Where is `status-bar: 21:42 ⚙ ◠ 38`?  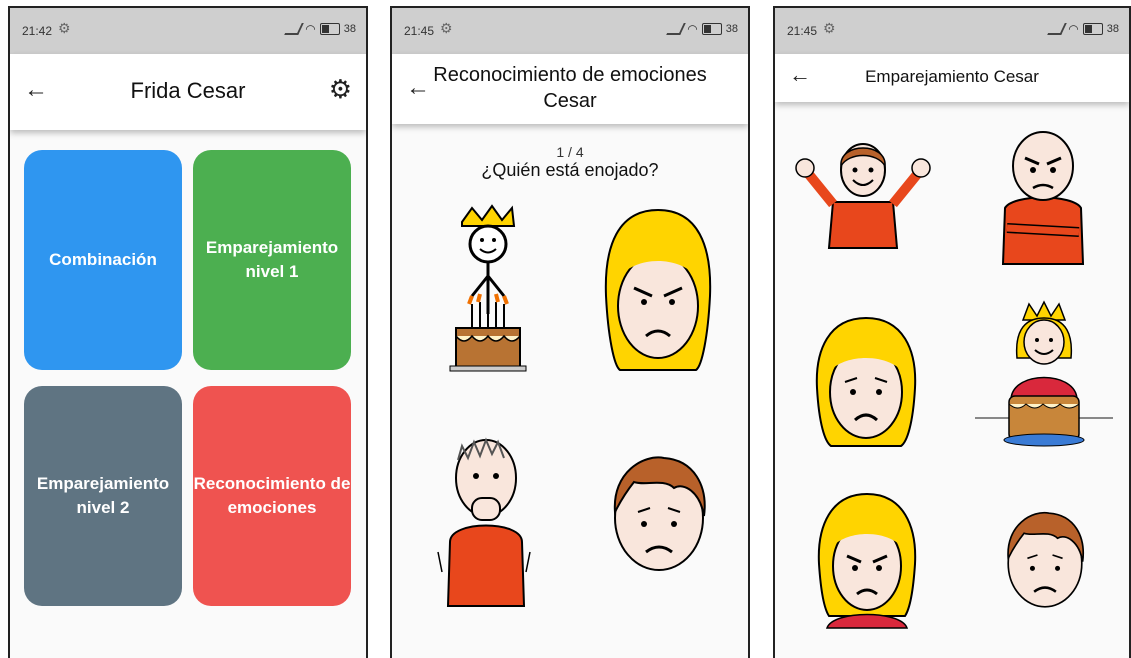 status-bar: 21:42 ⚙ ◠ 38 is located at coordinates (188, 31).